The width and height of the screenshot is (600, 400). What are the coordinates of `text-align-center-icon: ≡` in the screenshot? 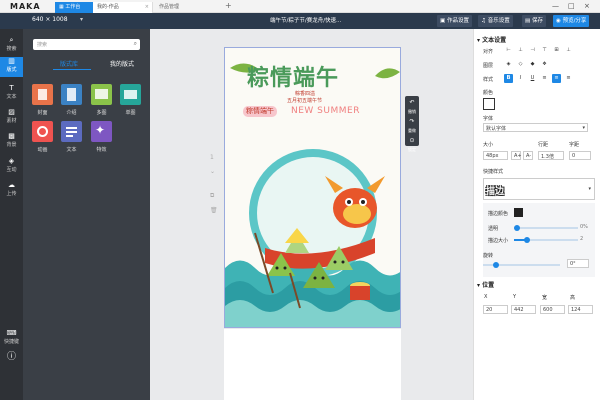 It's located at (556, 78).